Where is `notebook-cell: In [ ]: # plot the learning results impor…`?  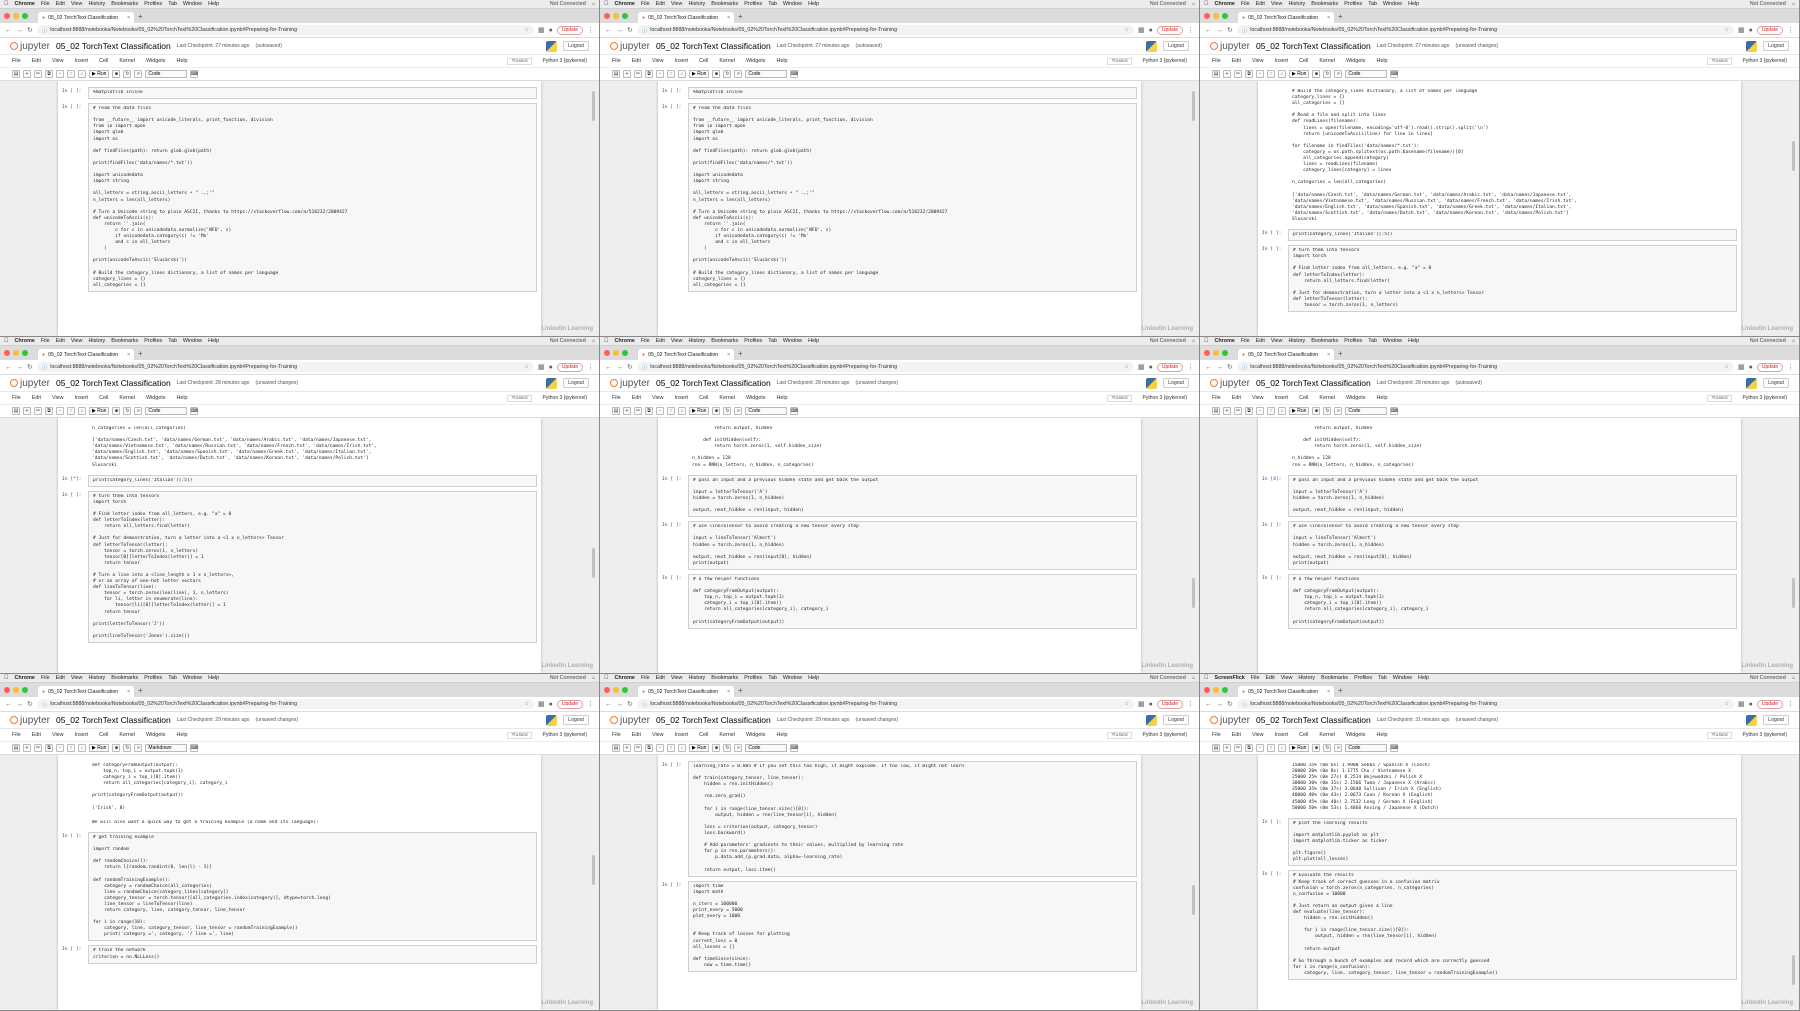
notebook-cell: In [ ]: # plot the learning results impor… is located at coordinates (1499, 842).